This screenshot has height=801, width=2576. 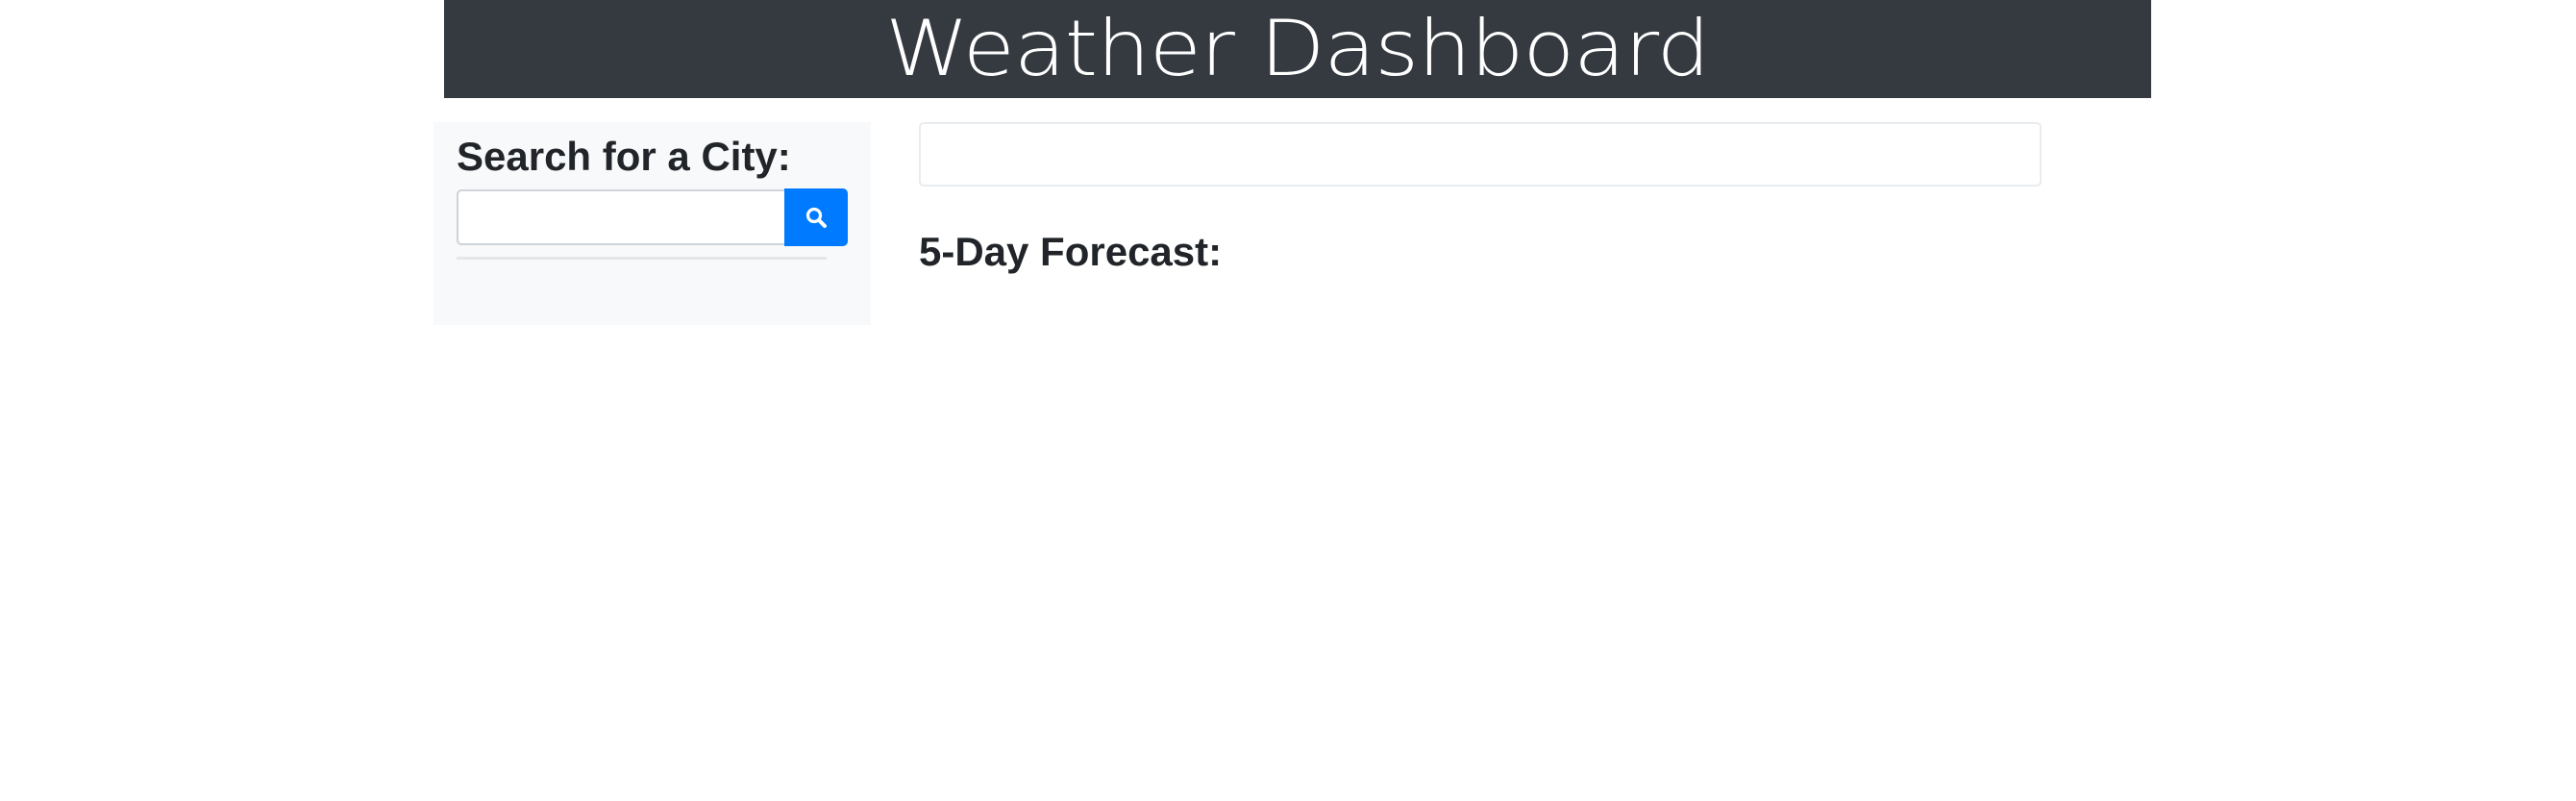 What do you see at coordinates (621, 217) in the screenshot?
I see `city-search-input` at bounding box center [621, 217].